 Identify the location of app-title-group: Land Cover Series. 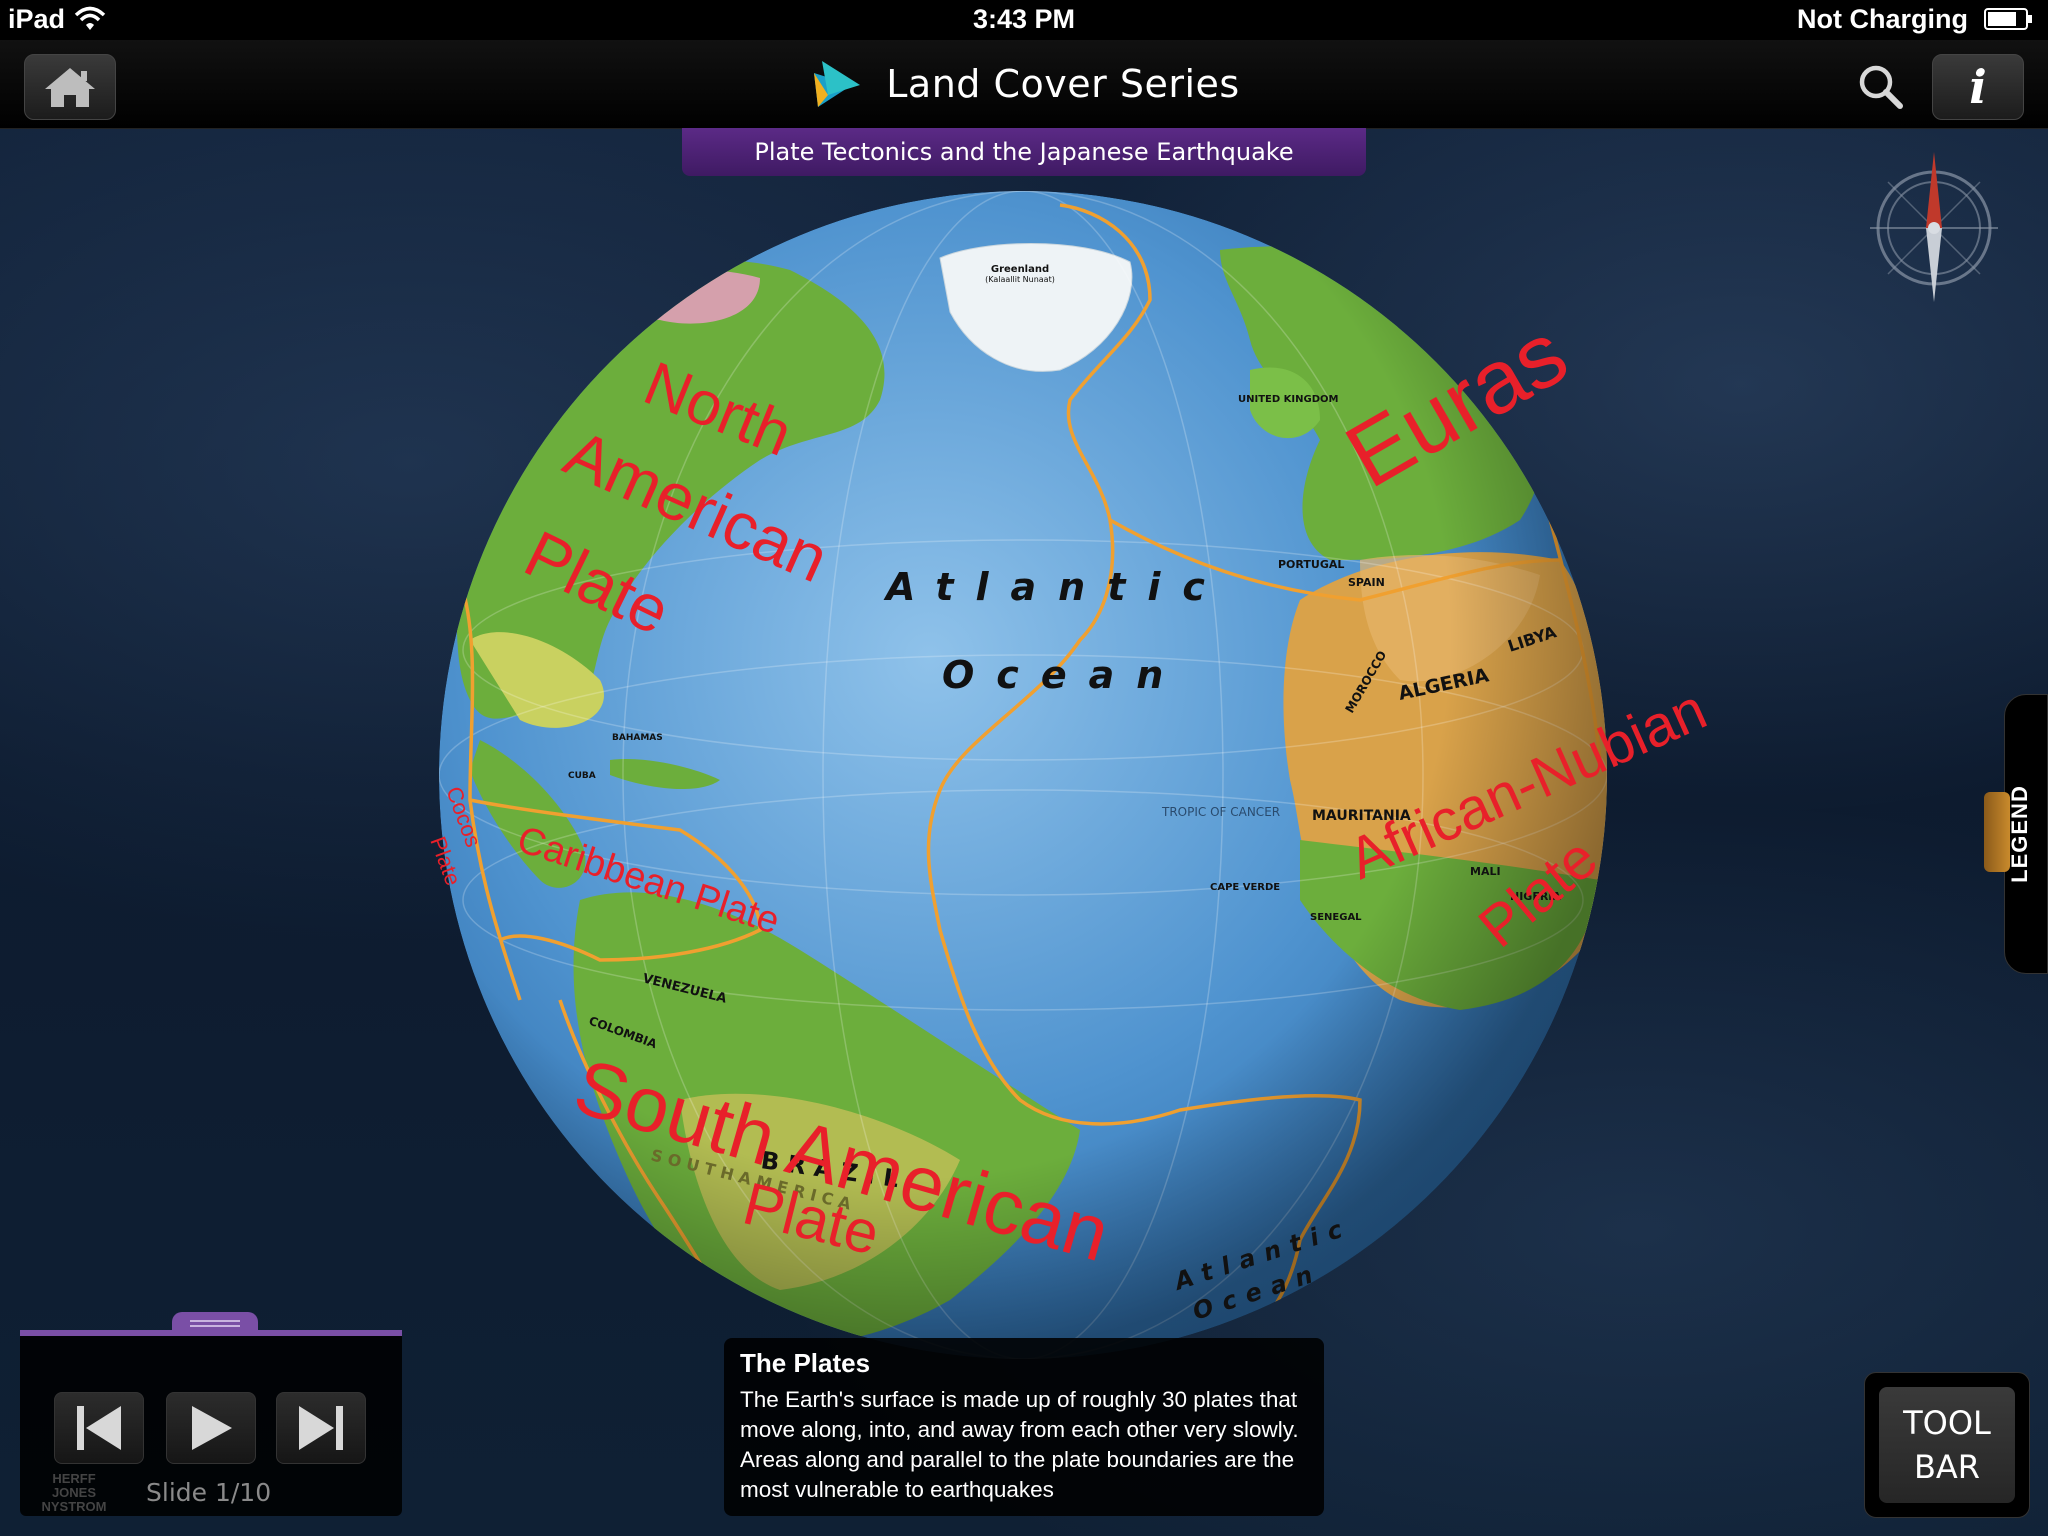
(1024, 84).